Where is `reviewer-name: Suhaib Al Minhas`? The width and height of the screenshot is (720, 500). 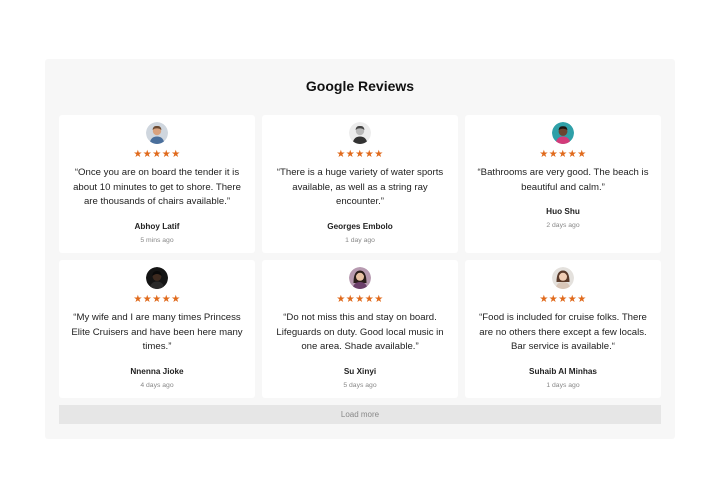
reviewer-name: Suhaib Al Minhas is located at coordinates (563, 371).